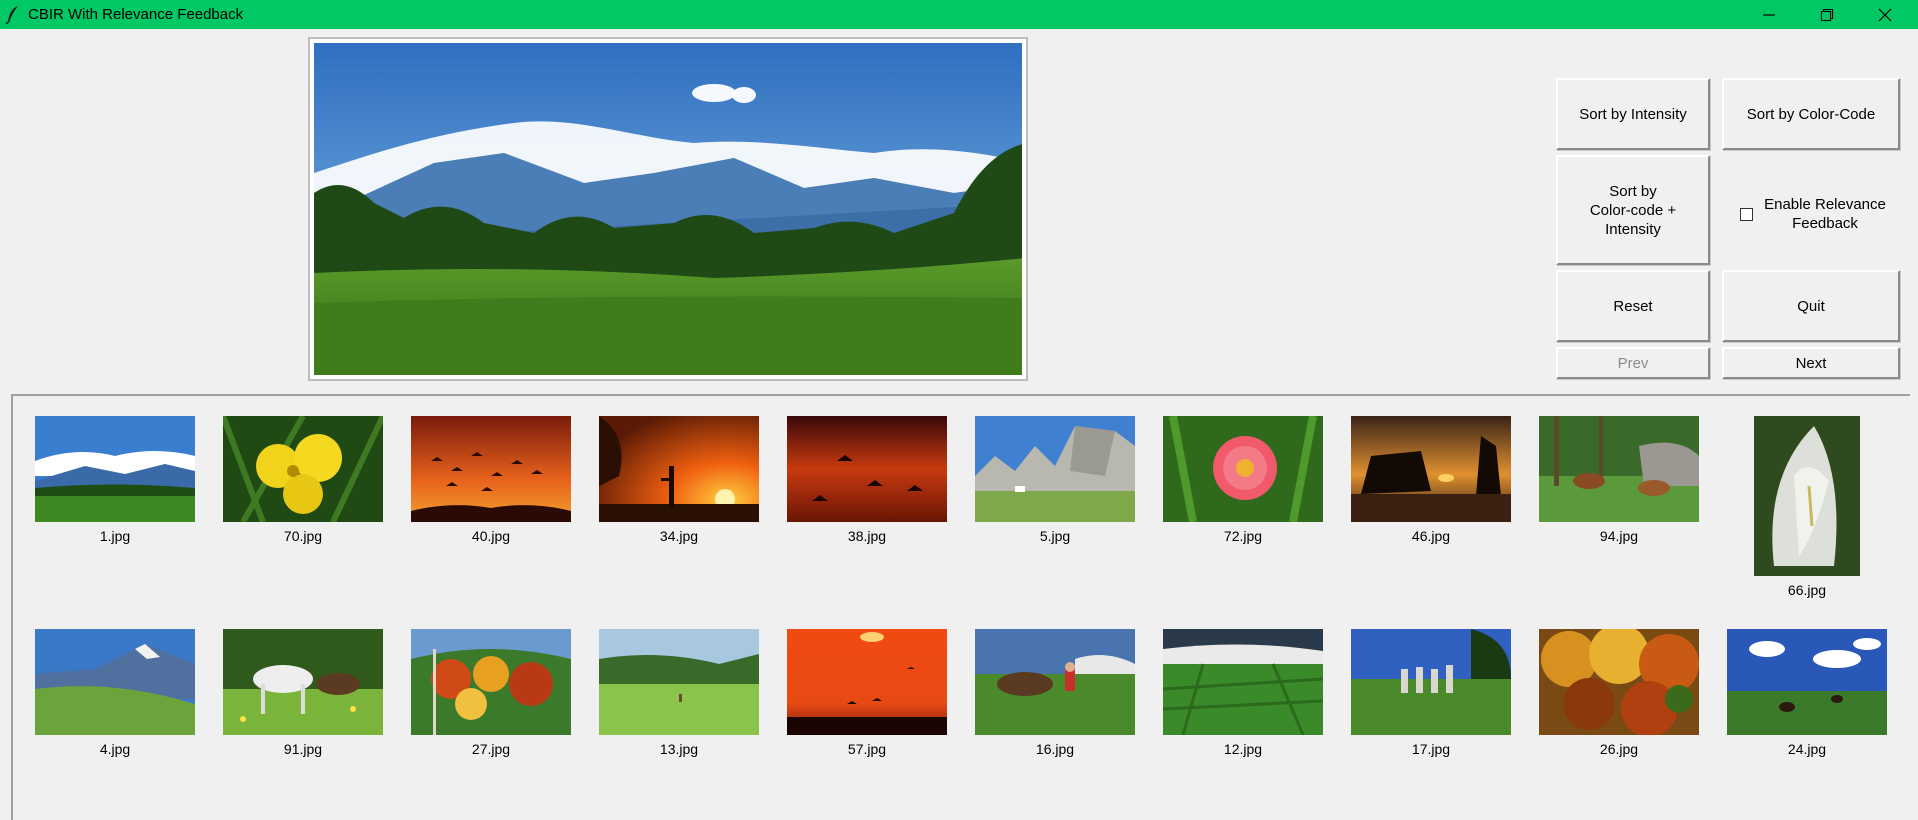 This screenshot has width=1918, height=820. What do you see at coordinates (1825, 204) in the screenshot?
I see `relevance-label-line-1: Enable Relevance` at bounding box center [1825, 204].